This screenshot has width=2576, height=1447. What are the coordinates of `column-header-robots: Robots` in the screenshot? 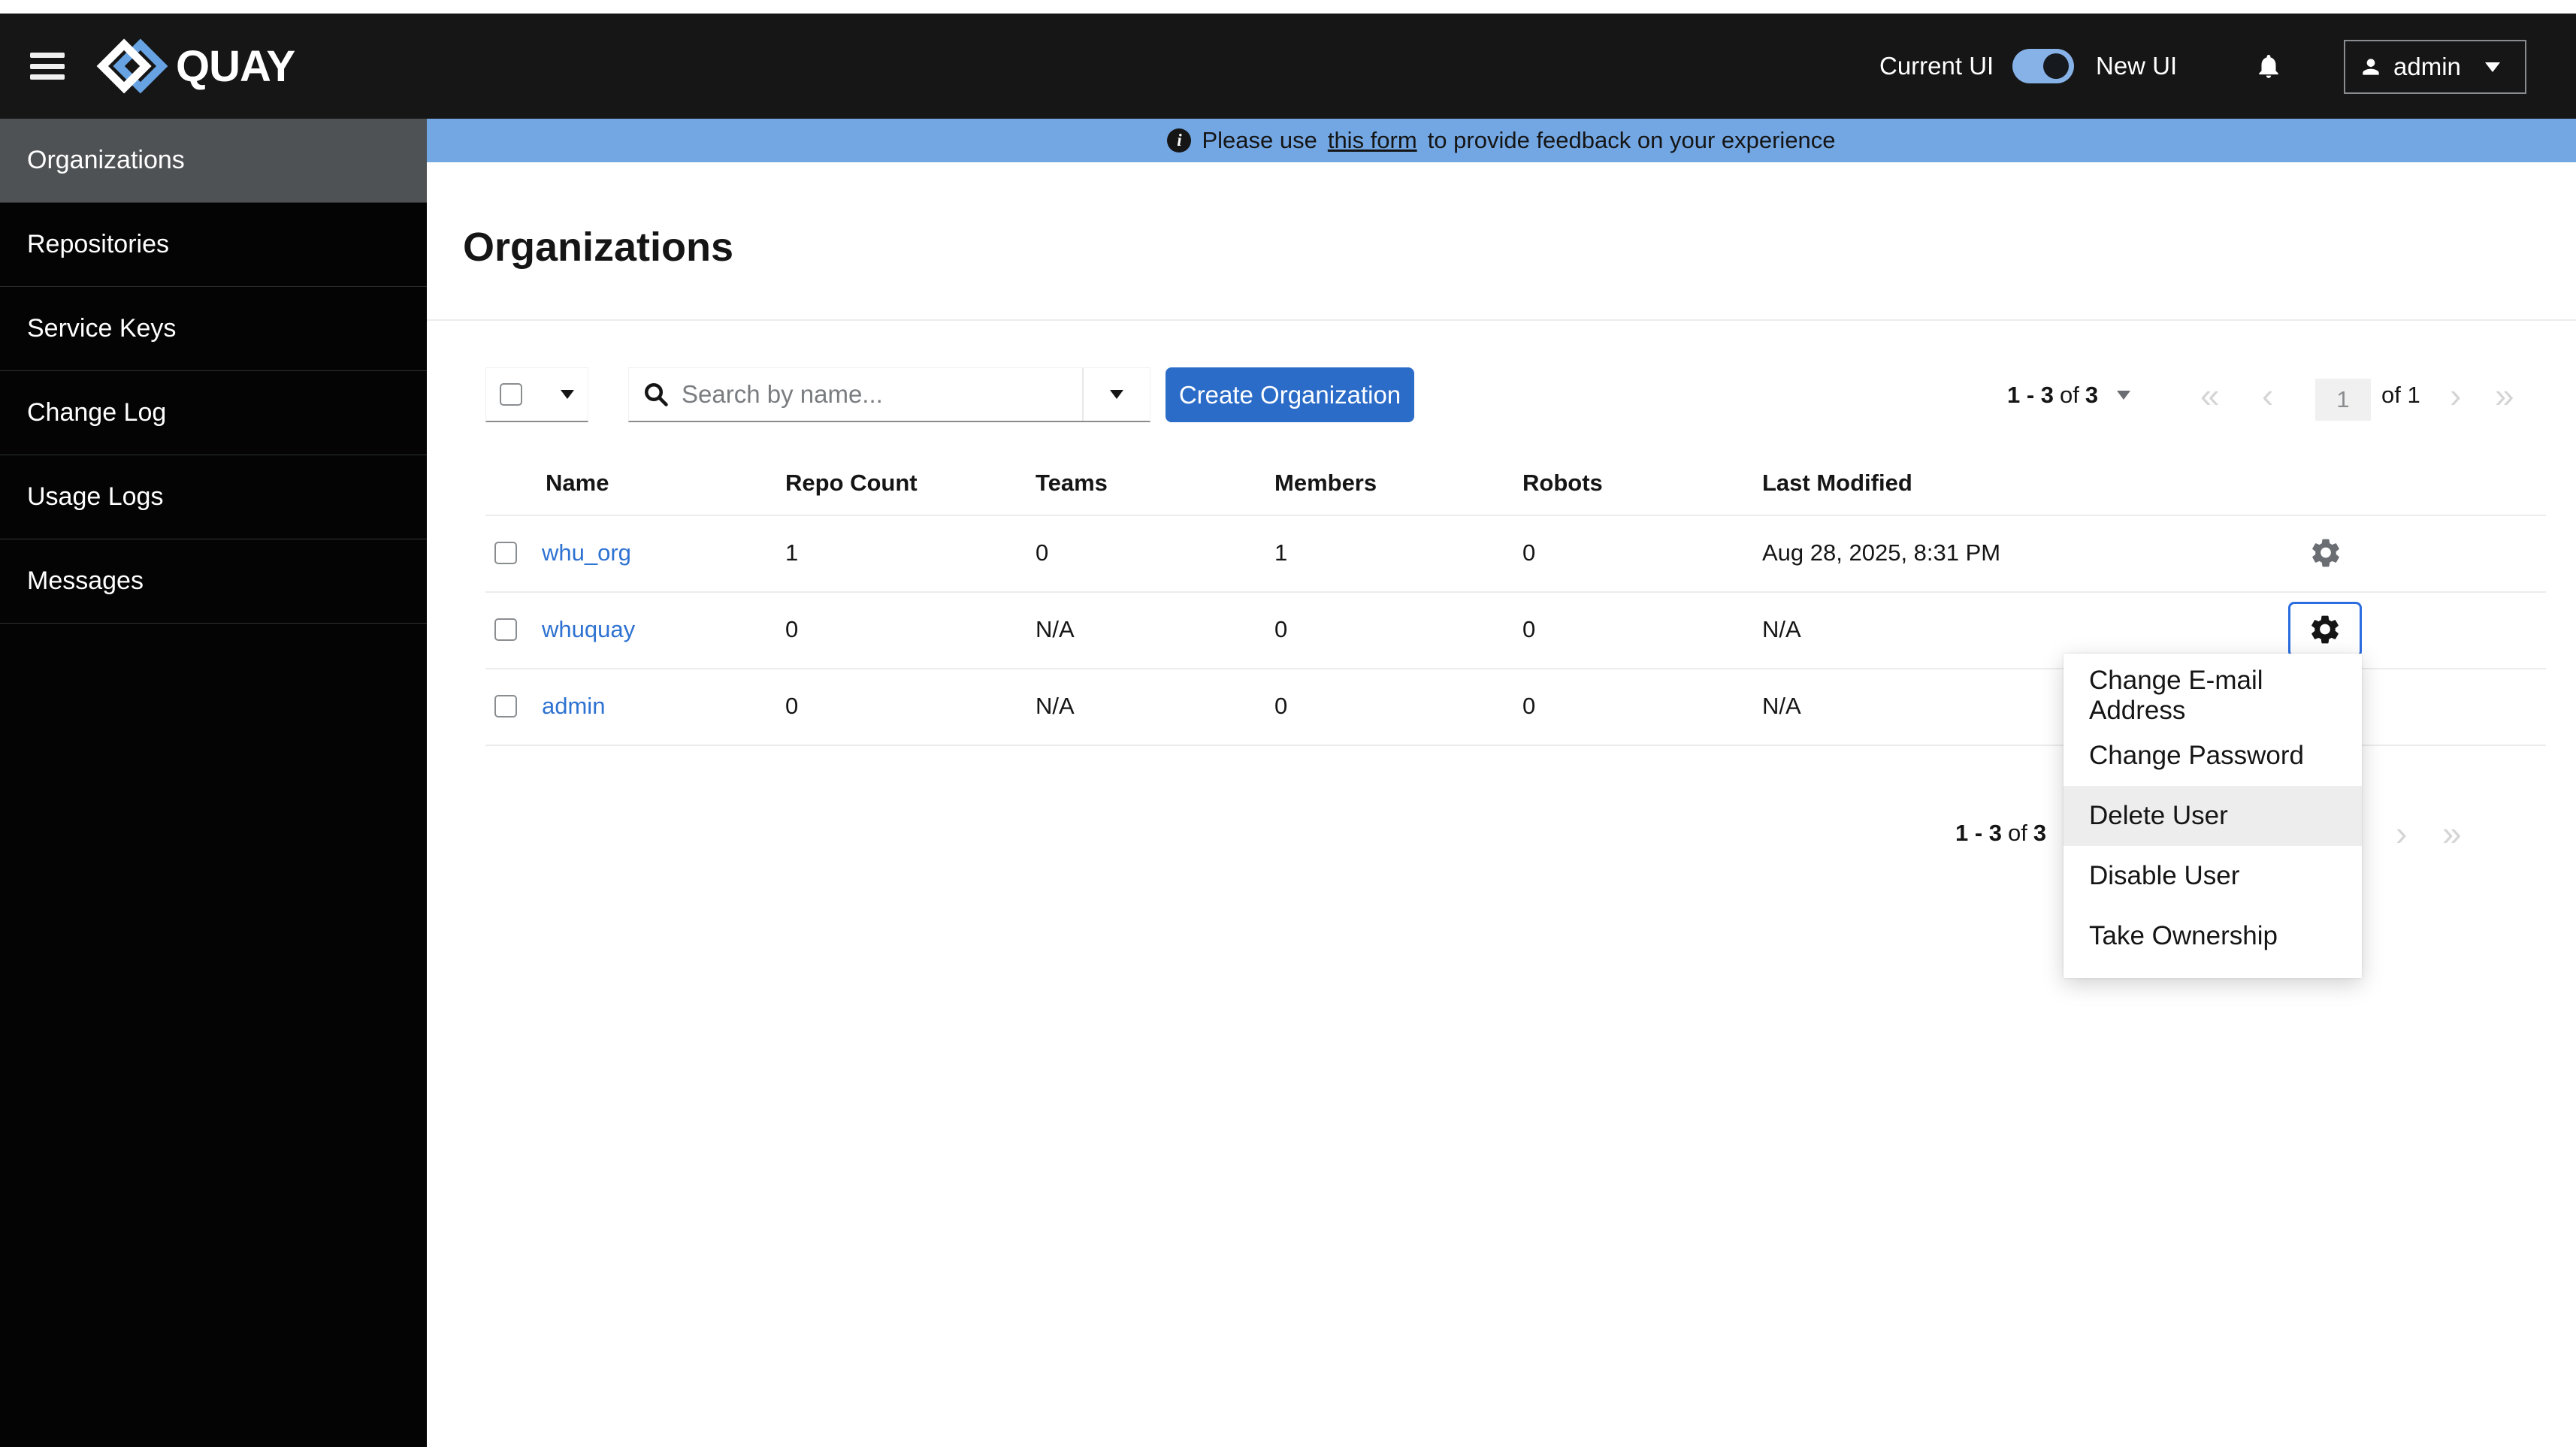 It's located at (1562, 482).